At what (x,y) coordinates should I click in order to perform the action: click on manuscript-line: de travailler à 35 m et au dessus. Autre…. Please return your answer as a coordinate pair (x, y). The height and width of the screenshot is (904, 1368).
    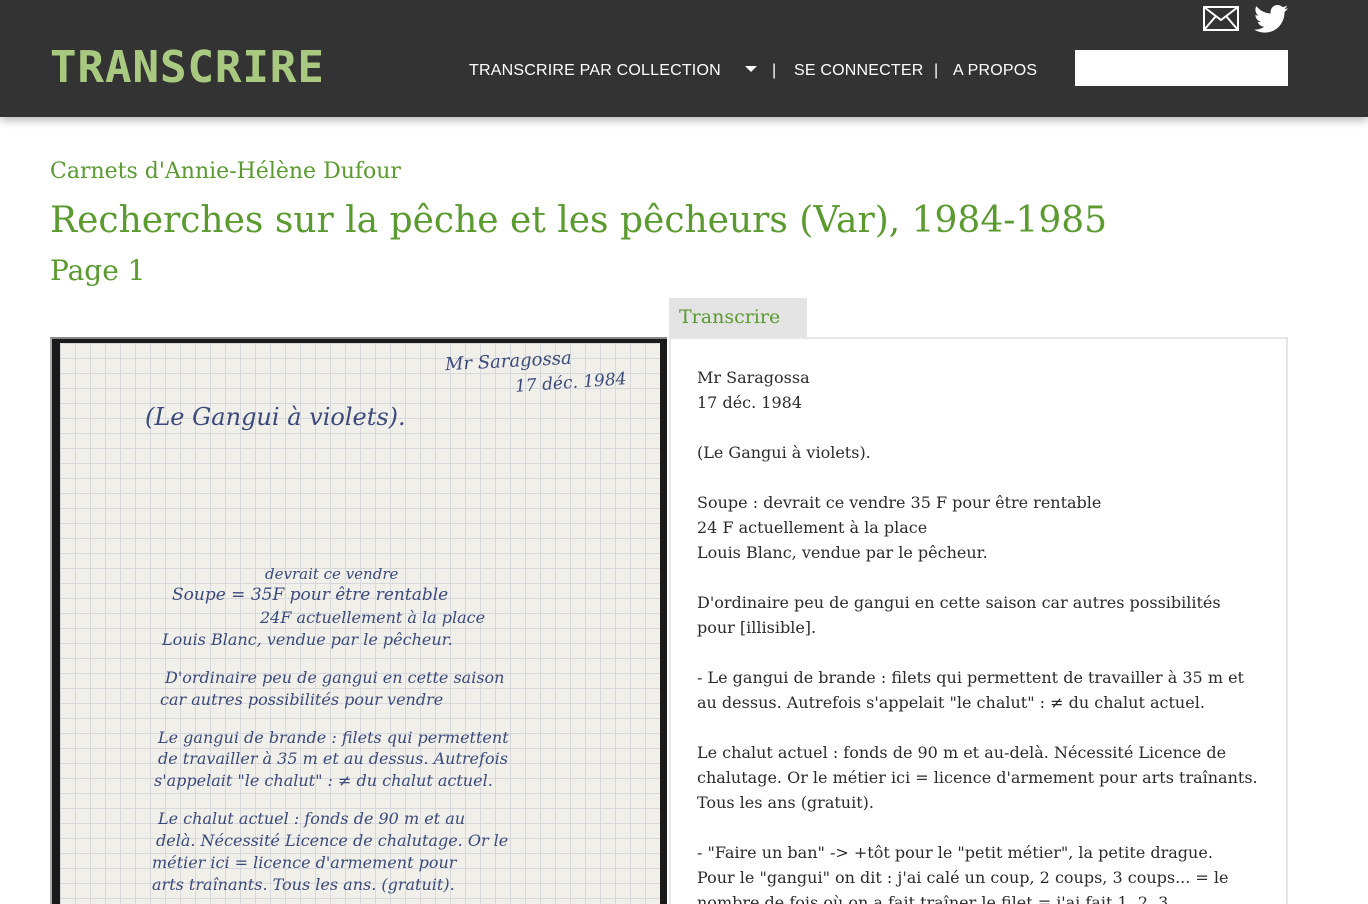
    Looking at the image, I should click on (333, 758).